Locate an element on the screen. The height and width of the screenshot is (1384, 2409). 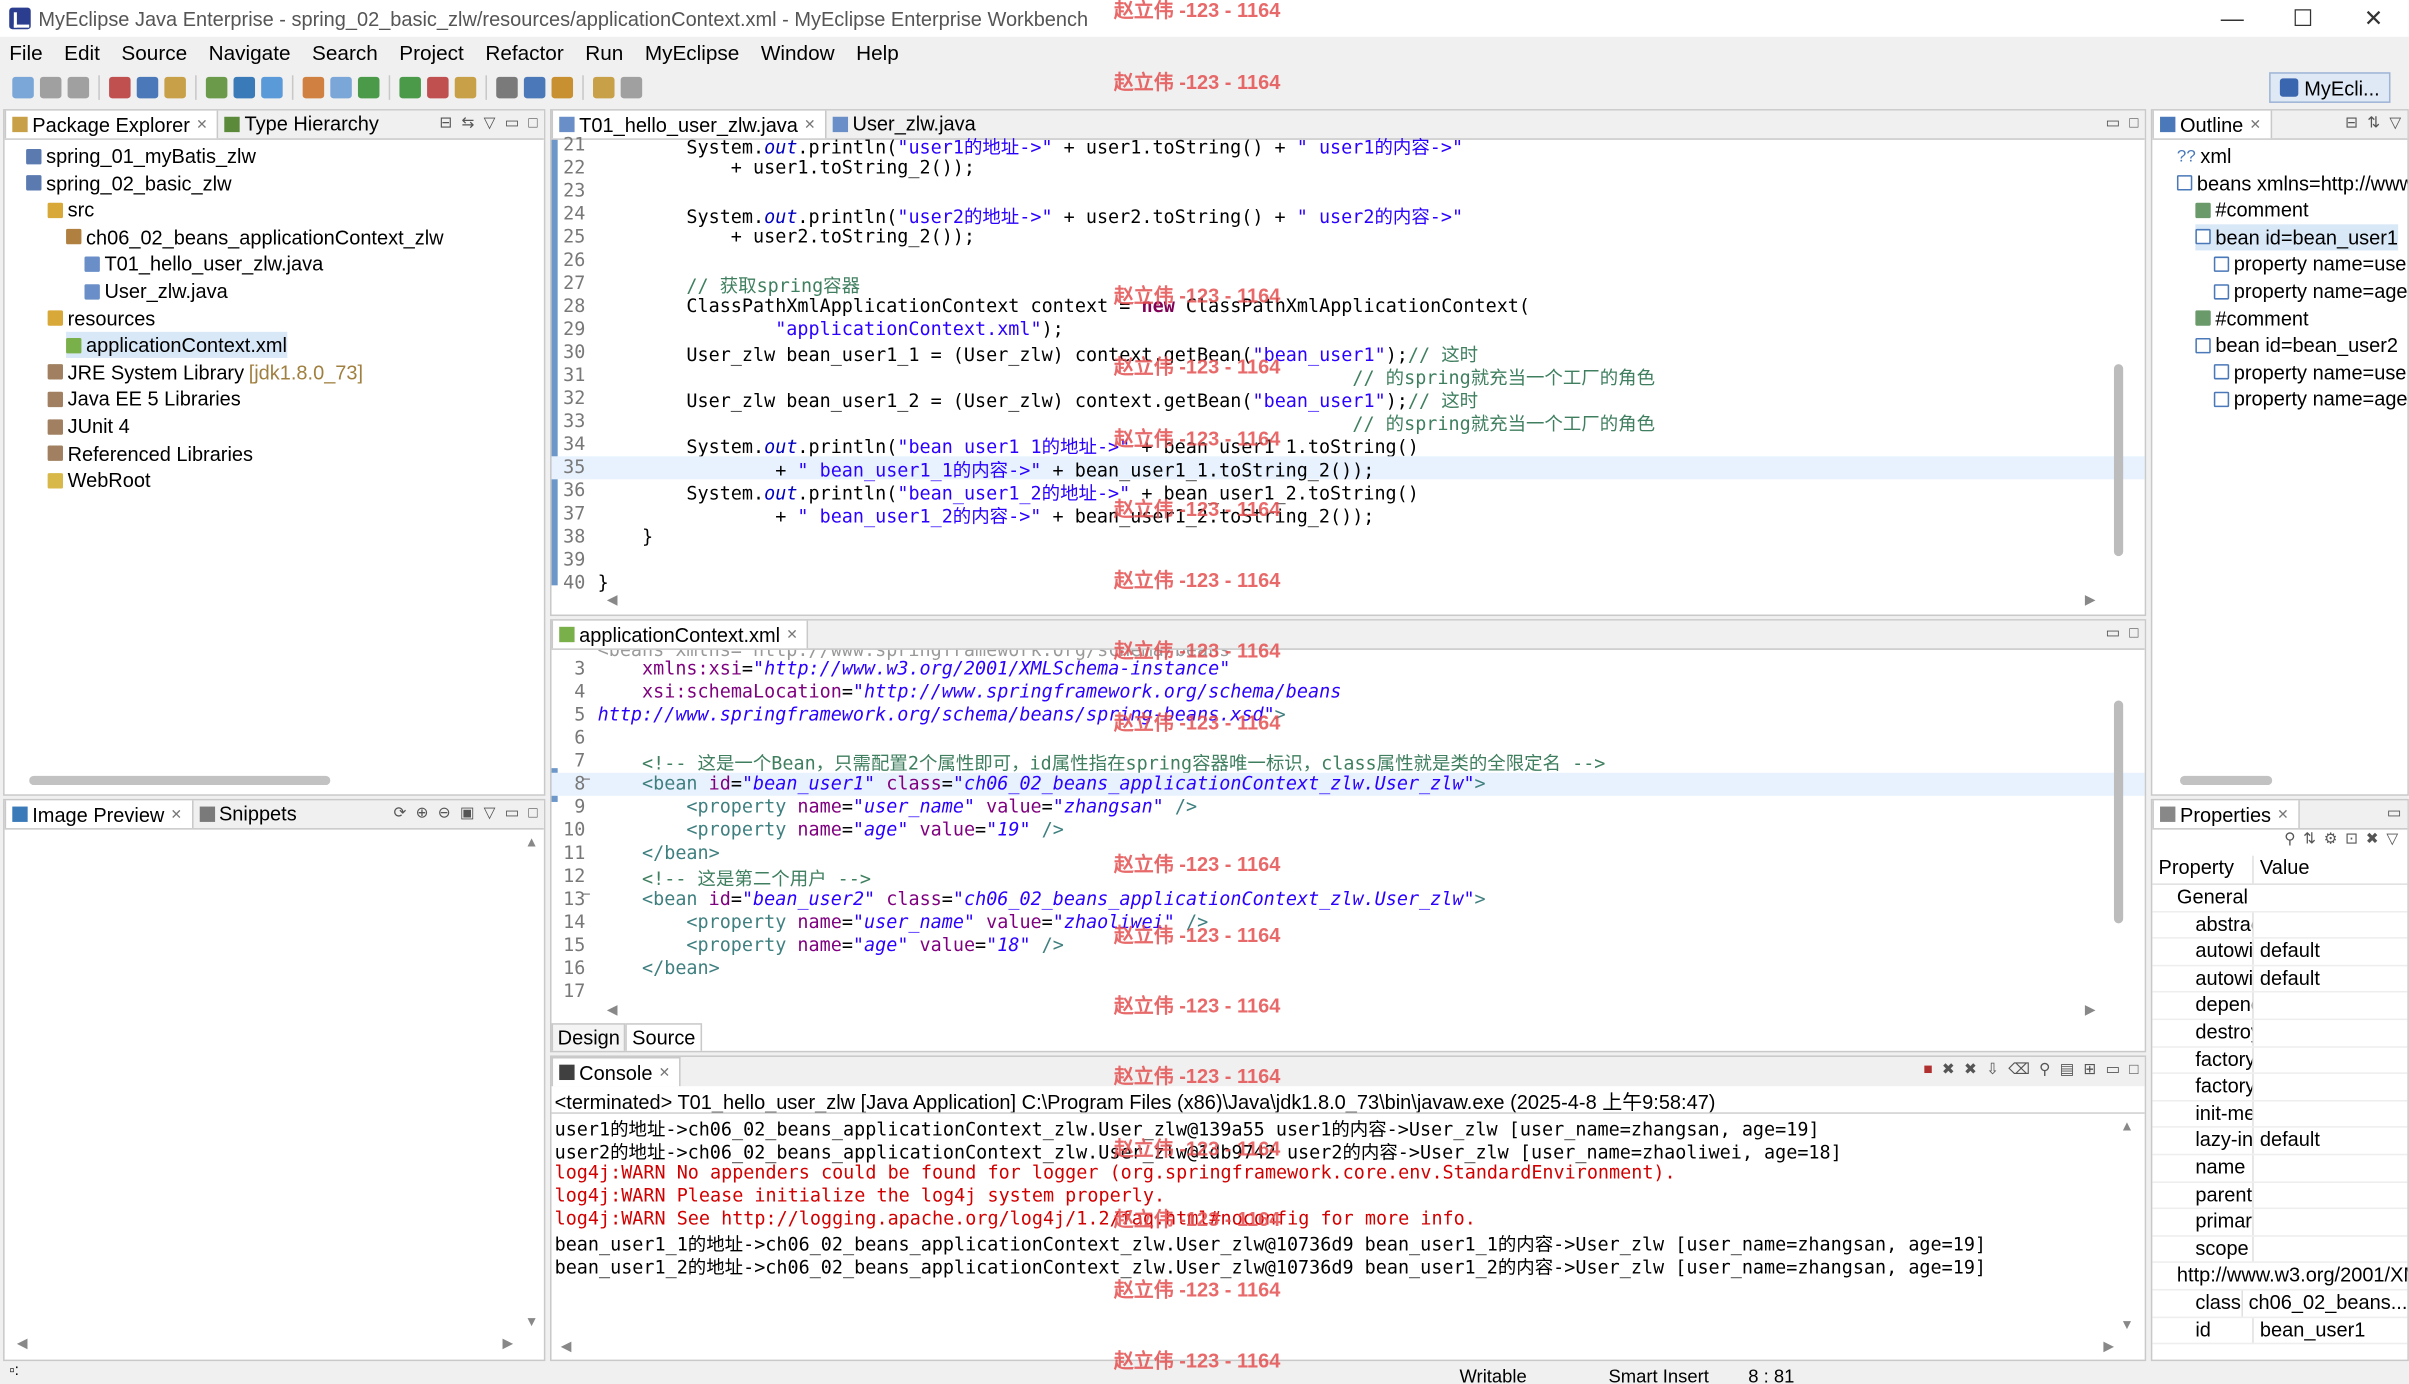
print-icon is located at coordinates (120, 87).